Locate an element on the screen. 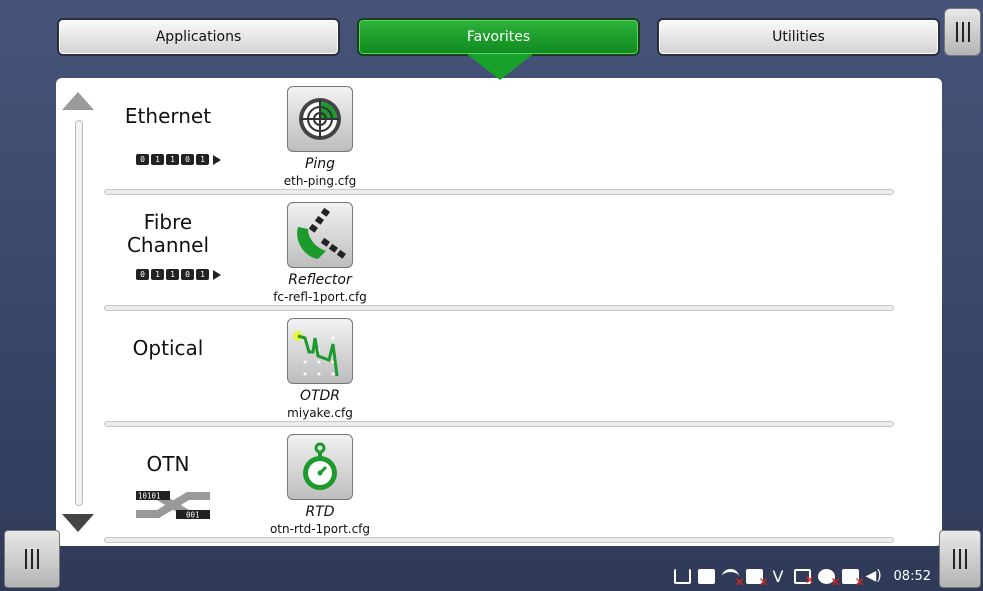  status-bar: V ◀) 08:52 is located at coordinates (802, 576).